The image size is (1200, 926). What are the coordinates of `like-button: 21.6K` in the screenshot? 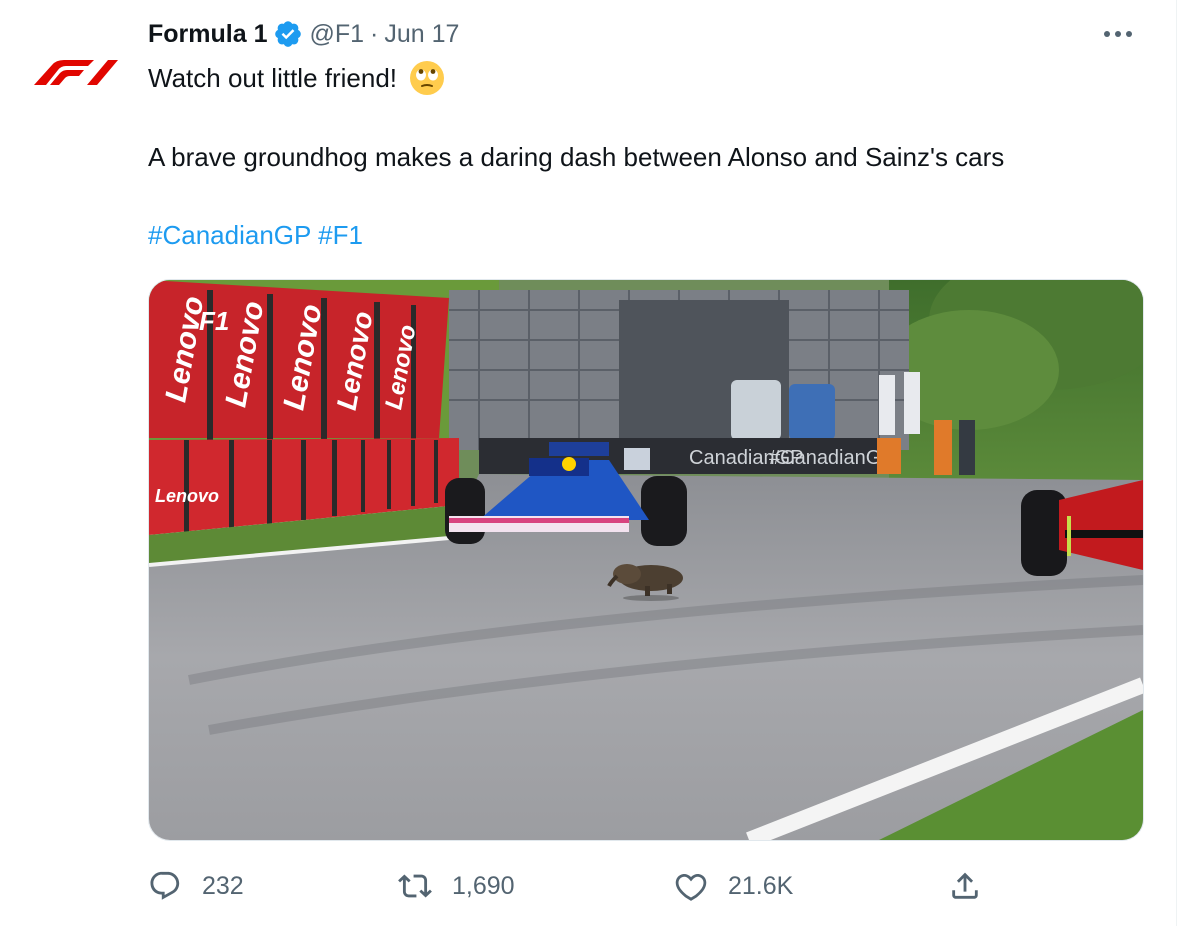 It's located at (733, 886).